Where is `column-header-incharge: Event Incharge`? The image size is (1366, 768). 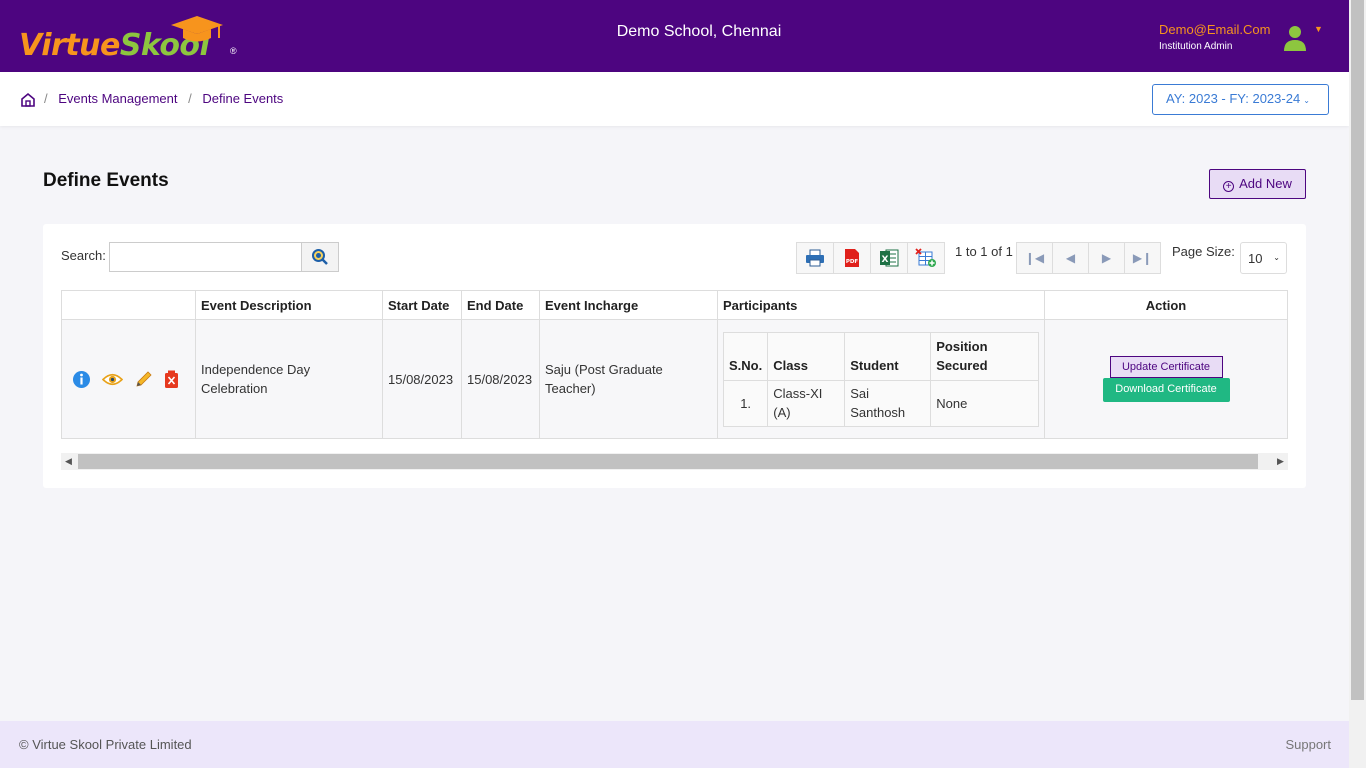
column-header-incharge: Event Incharge is located at coordinates (628, 305).